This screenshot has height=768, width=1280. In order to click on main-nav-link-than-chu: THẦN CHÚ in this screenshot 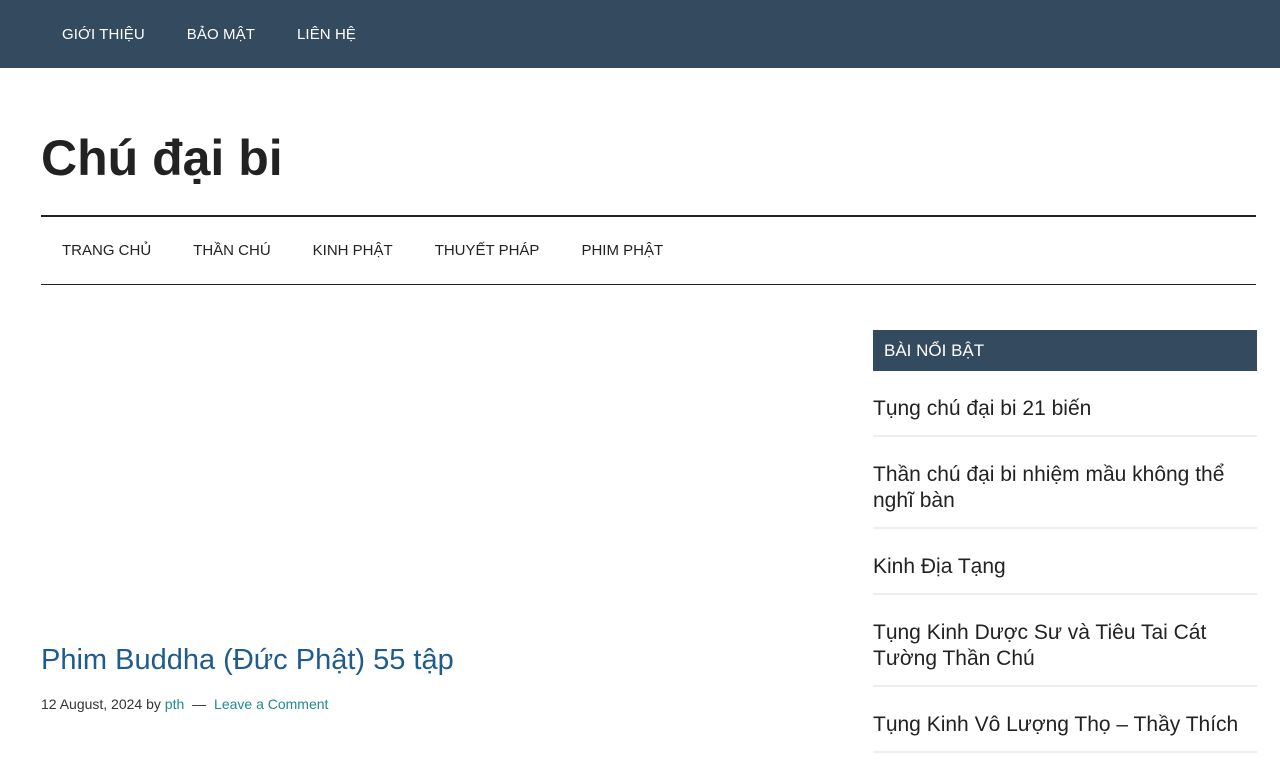, I will do `click(232, 250)`.